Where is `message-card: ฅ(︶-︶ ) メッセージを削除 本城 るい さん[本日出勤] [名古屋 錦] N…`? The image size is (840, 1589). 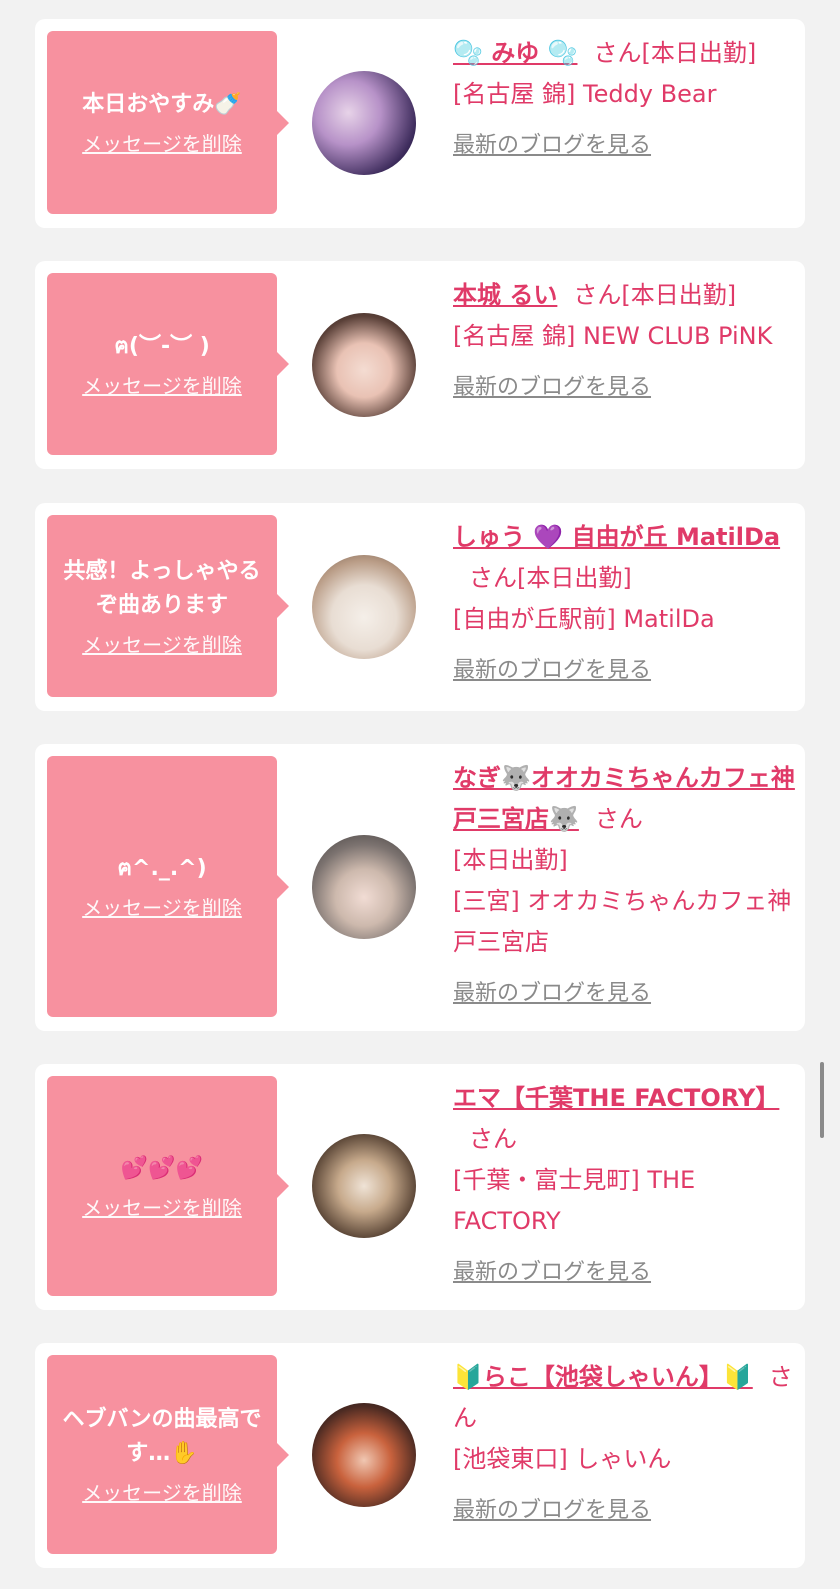 message-card: ฅ(︶-︶ ) メッセージを削除 本城 るい さん[本日出勤] [名古屋 錦] N… is located at coordinates (420, 365).